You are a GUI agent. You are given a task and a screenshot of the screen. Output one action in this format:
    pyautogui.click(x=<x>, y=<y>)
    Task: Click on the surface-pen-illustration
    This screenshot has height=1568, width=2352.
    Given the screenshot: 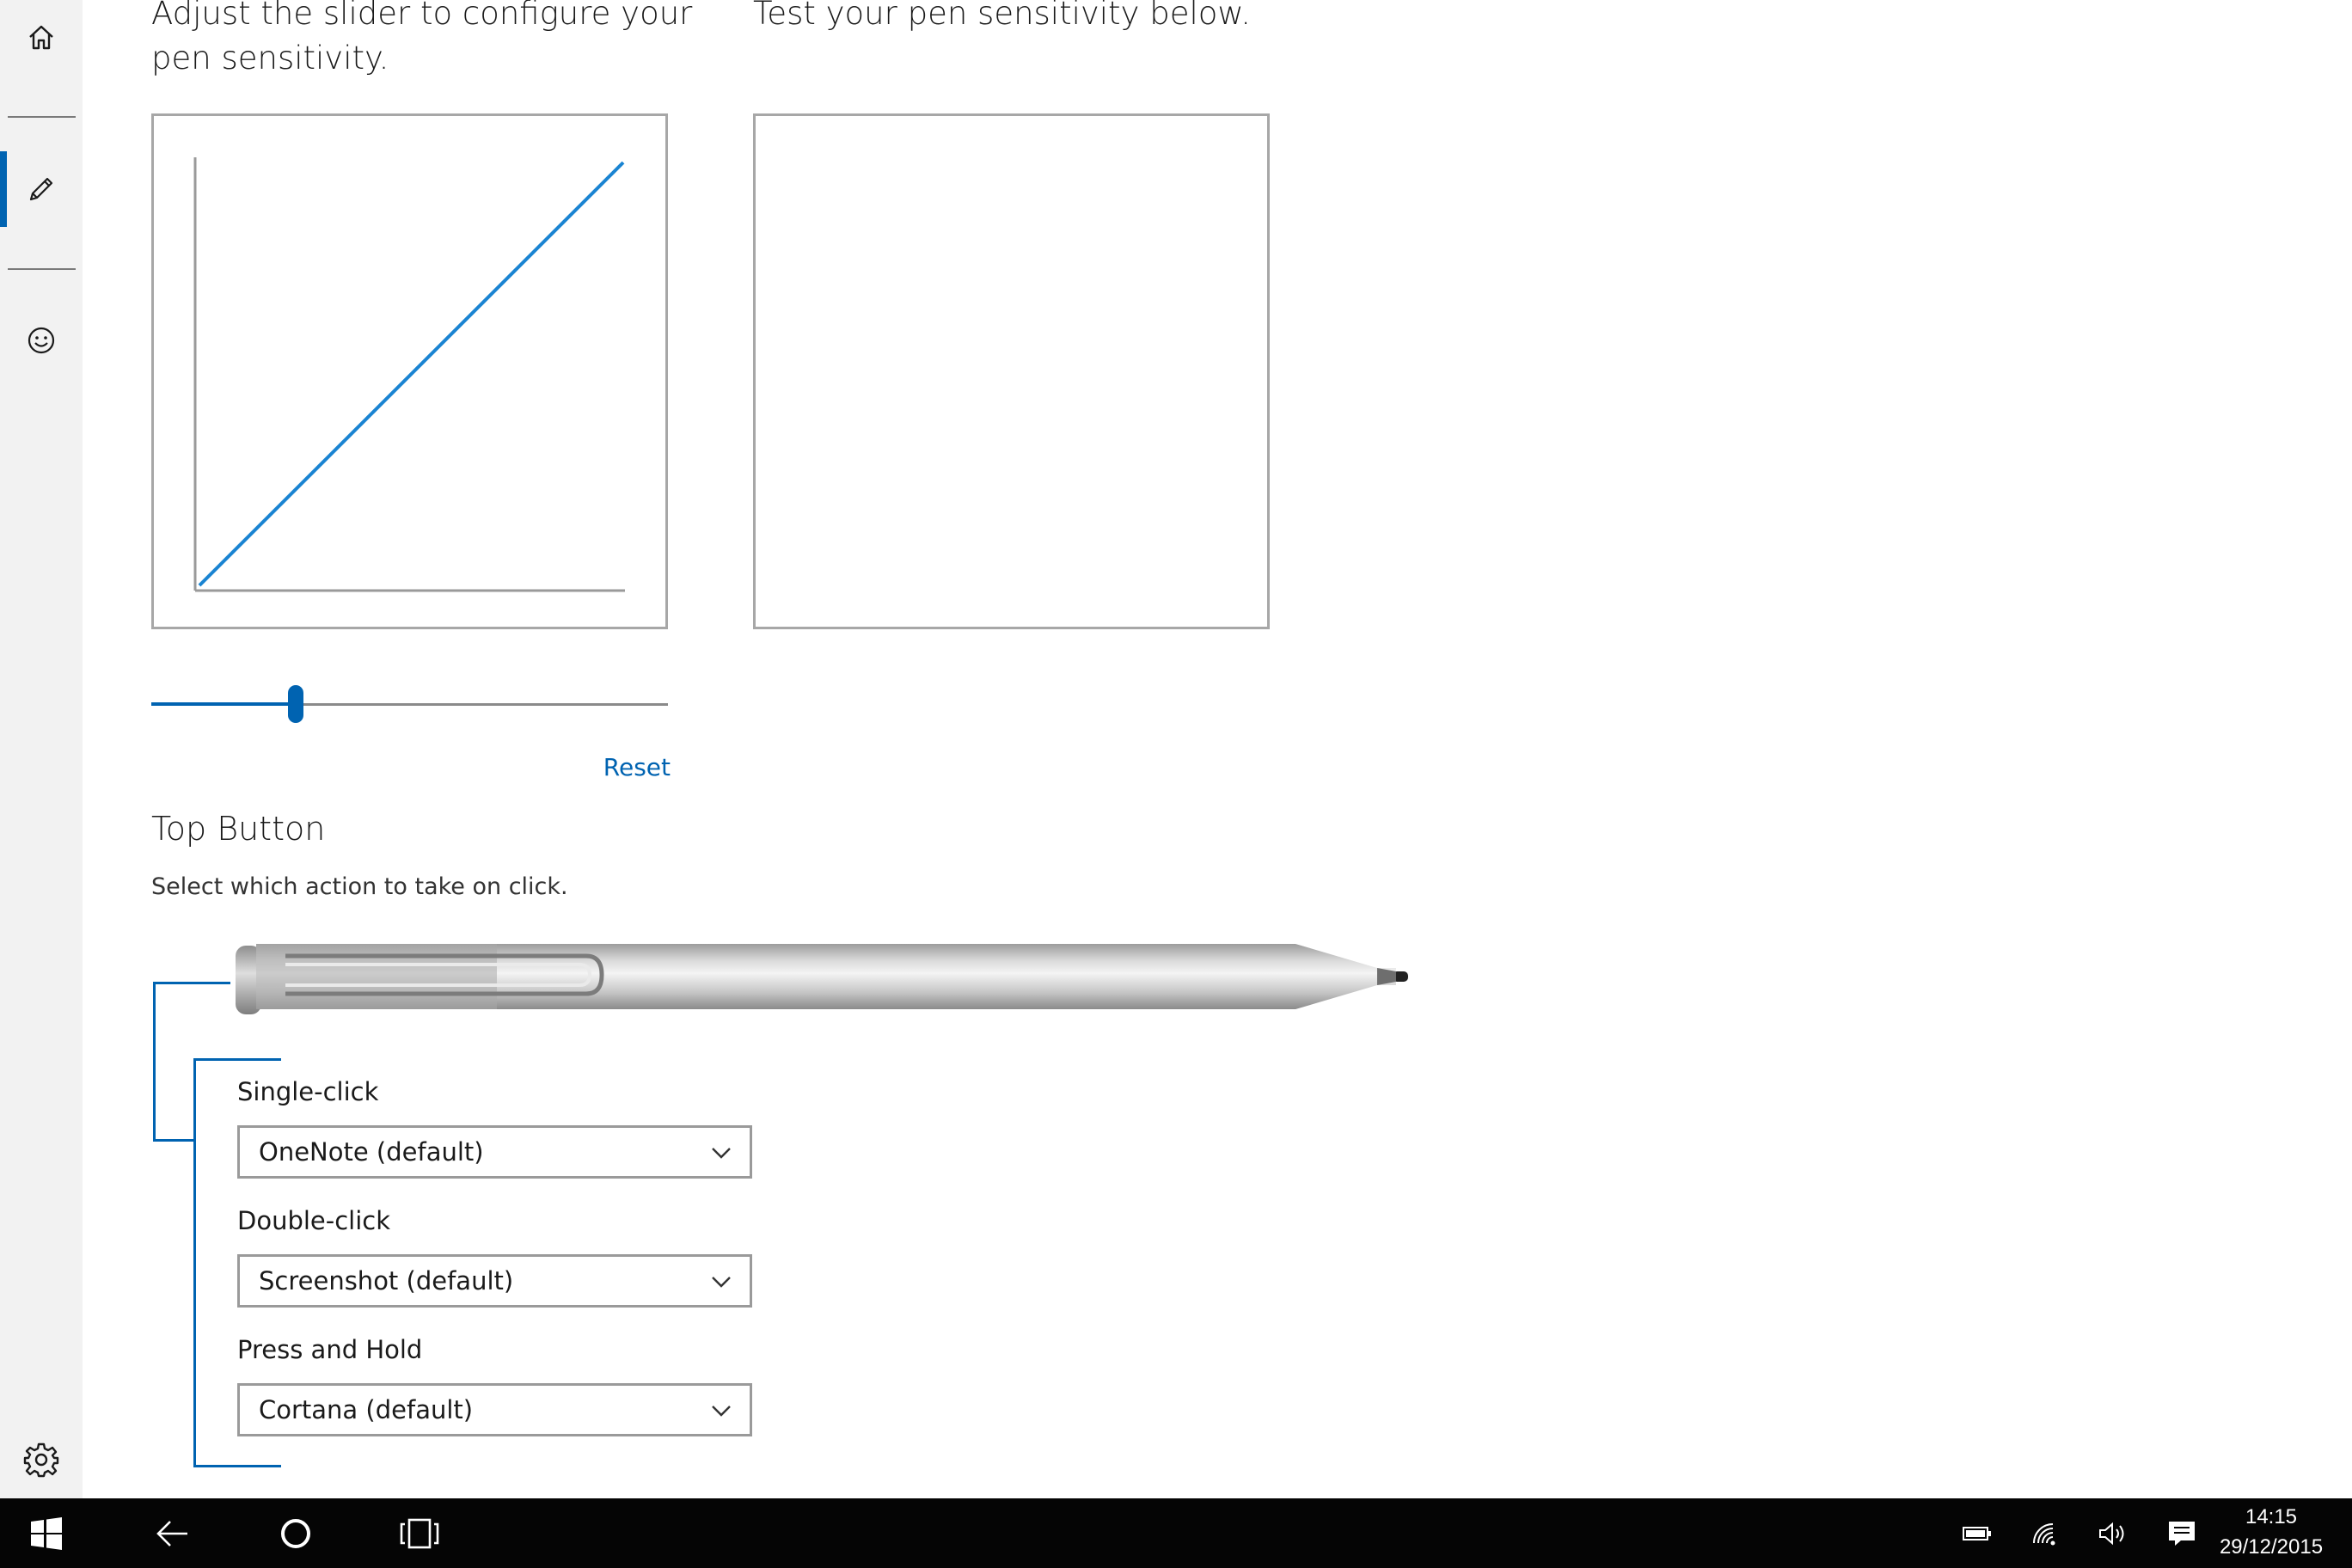 What is the action you would take?
    pyautogui.click(x=822, y=979)
    